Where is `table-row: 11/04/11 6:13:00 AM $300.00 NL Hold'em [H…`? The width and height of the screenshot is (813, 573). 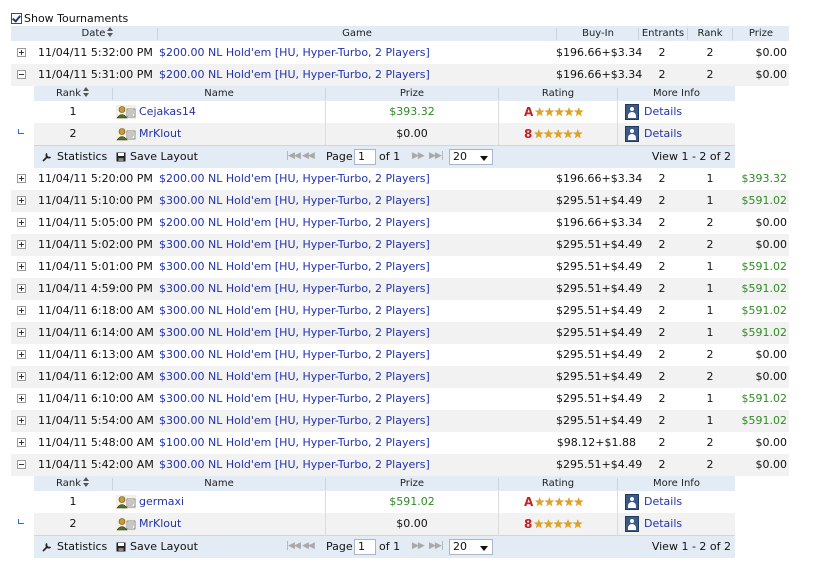
table-row: 11/04/11 6:13:00 AM $300.00 NL Hold'em [H… is located at coordinates (400, 355).